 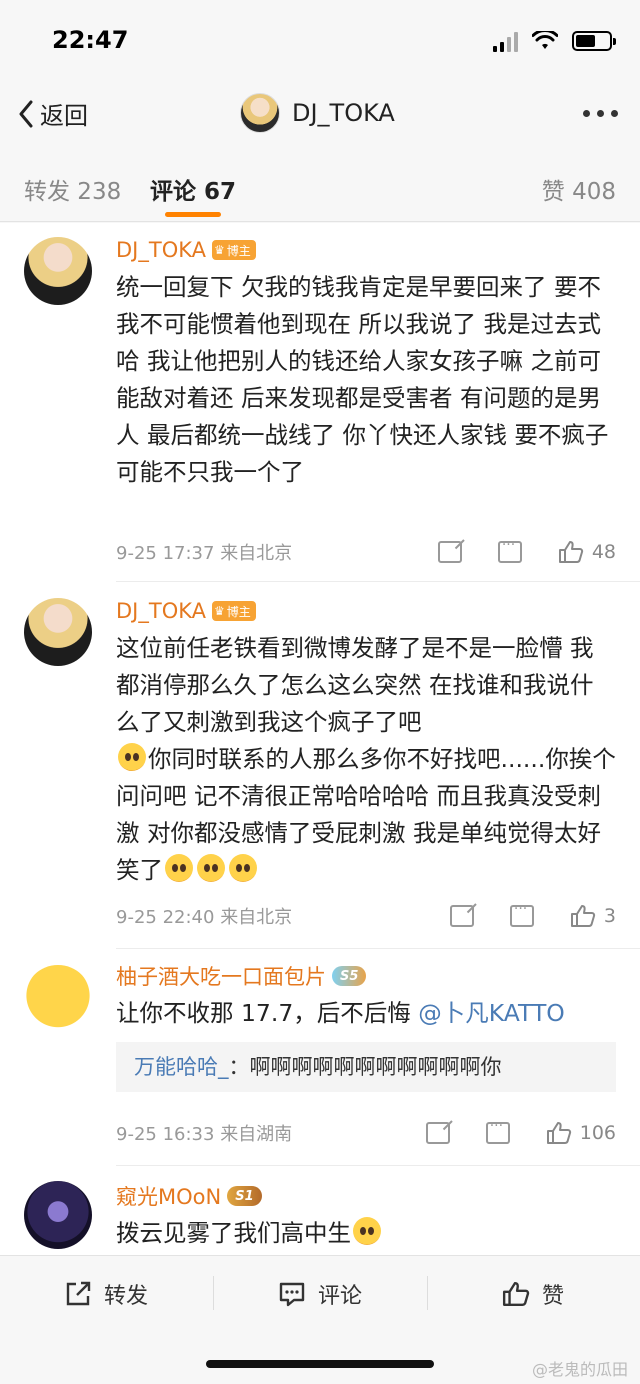 What do you see at coordinates (597, 1133) in the screenshot?
I see `like-count: 106` at bounding box center [597, 1133].